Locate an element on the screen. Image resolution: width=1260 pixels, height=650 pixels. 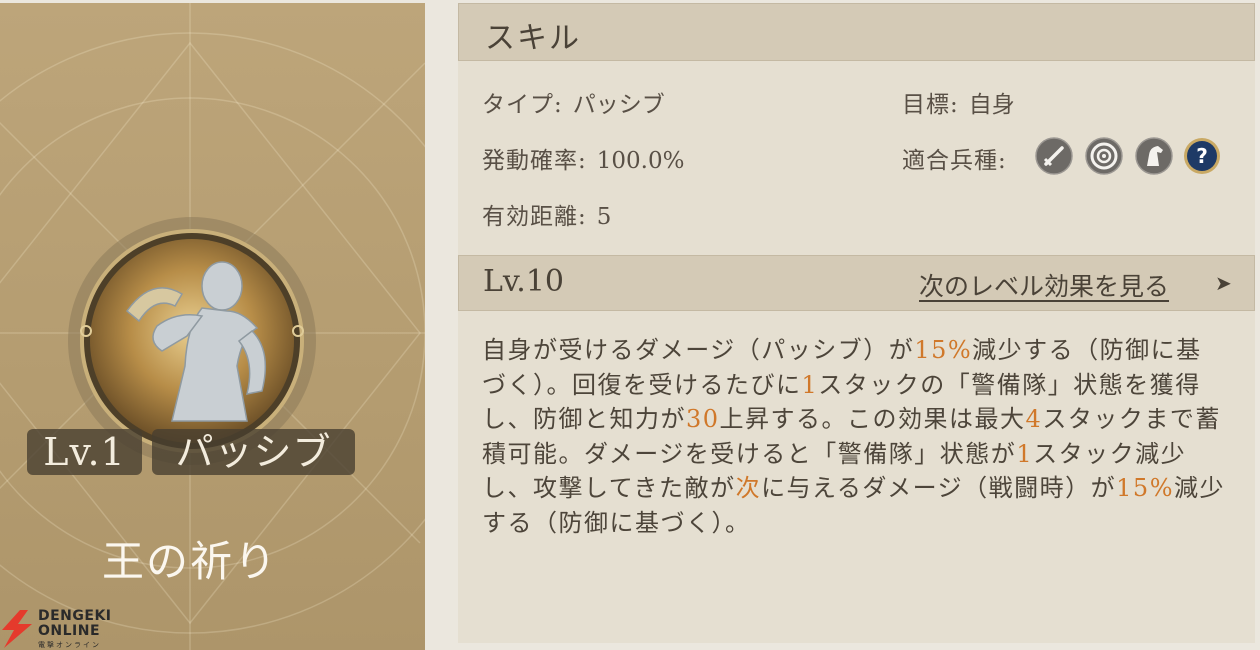
desc-text: 上昇する。この効果は最大 is located at coordinates (872, 419).